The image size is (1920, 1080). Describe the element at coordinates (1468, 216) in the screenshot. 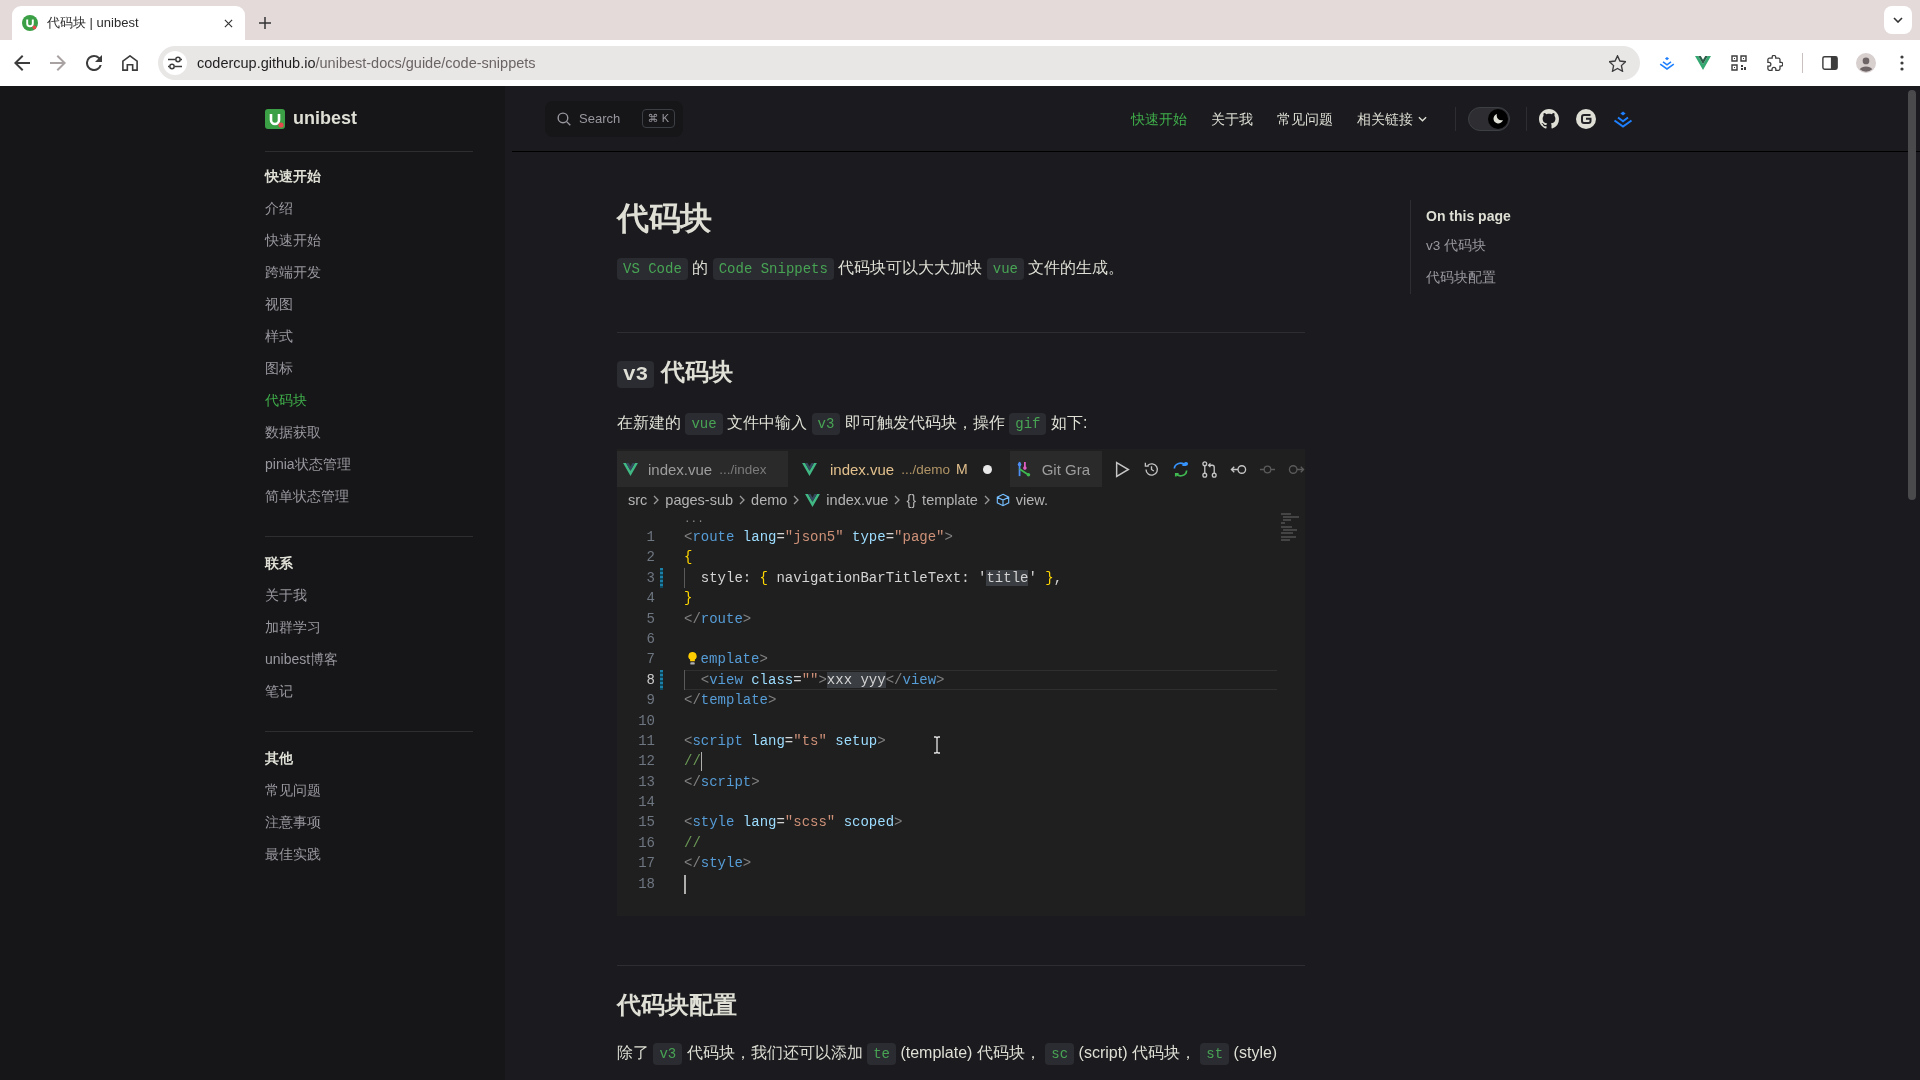

I see `outline-title: On this page` at that location.